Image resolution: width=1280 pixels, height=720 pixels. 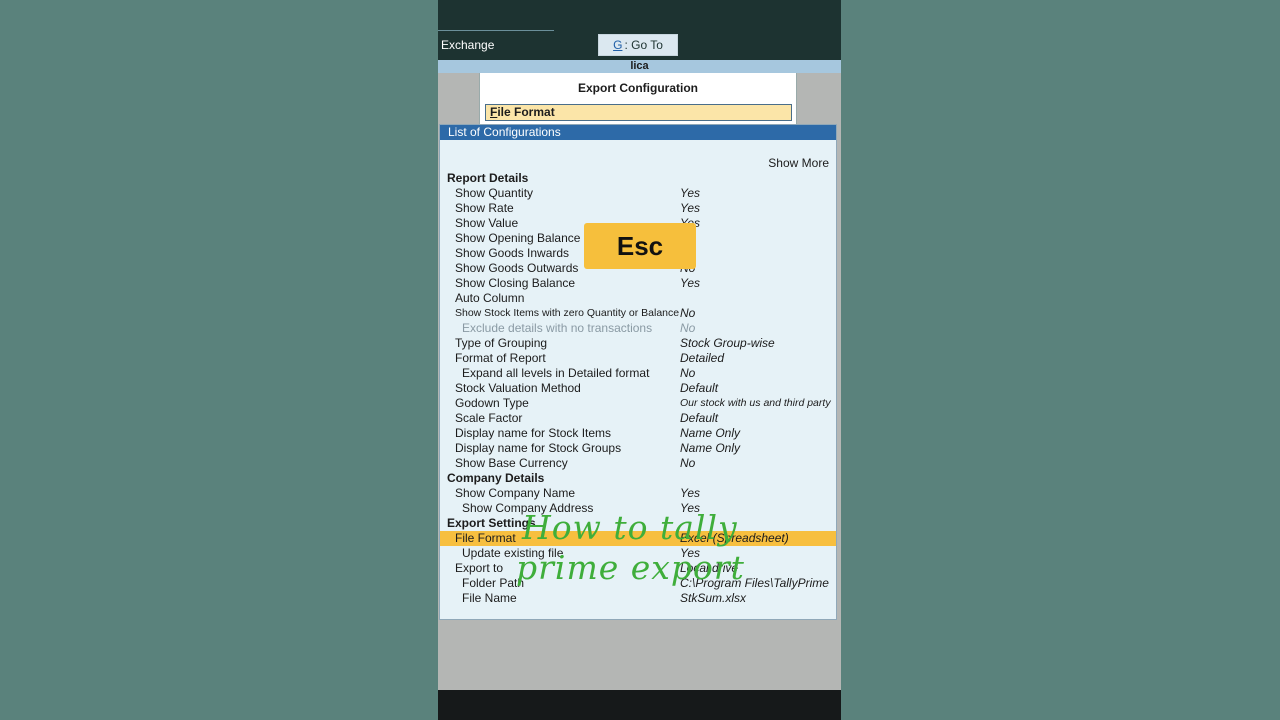 I want to click on section-header: Company Details, so click(x=638, y=478).